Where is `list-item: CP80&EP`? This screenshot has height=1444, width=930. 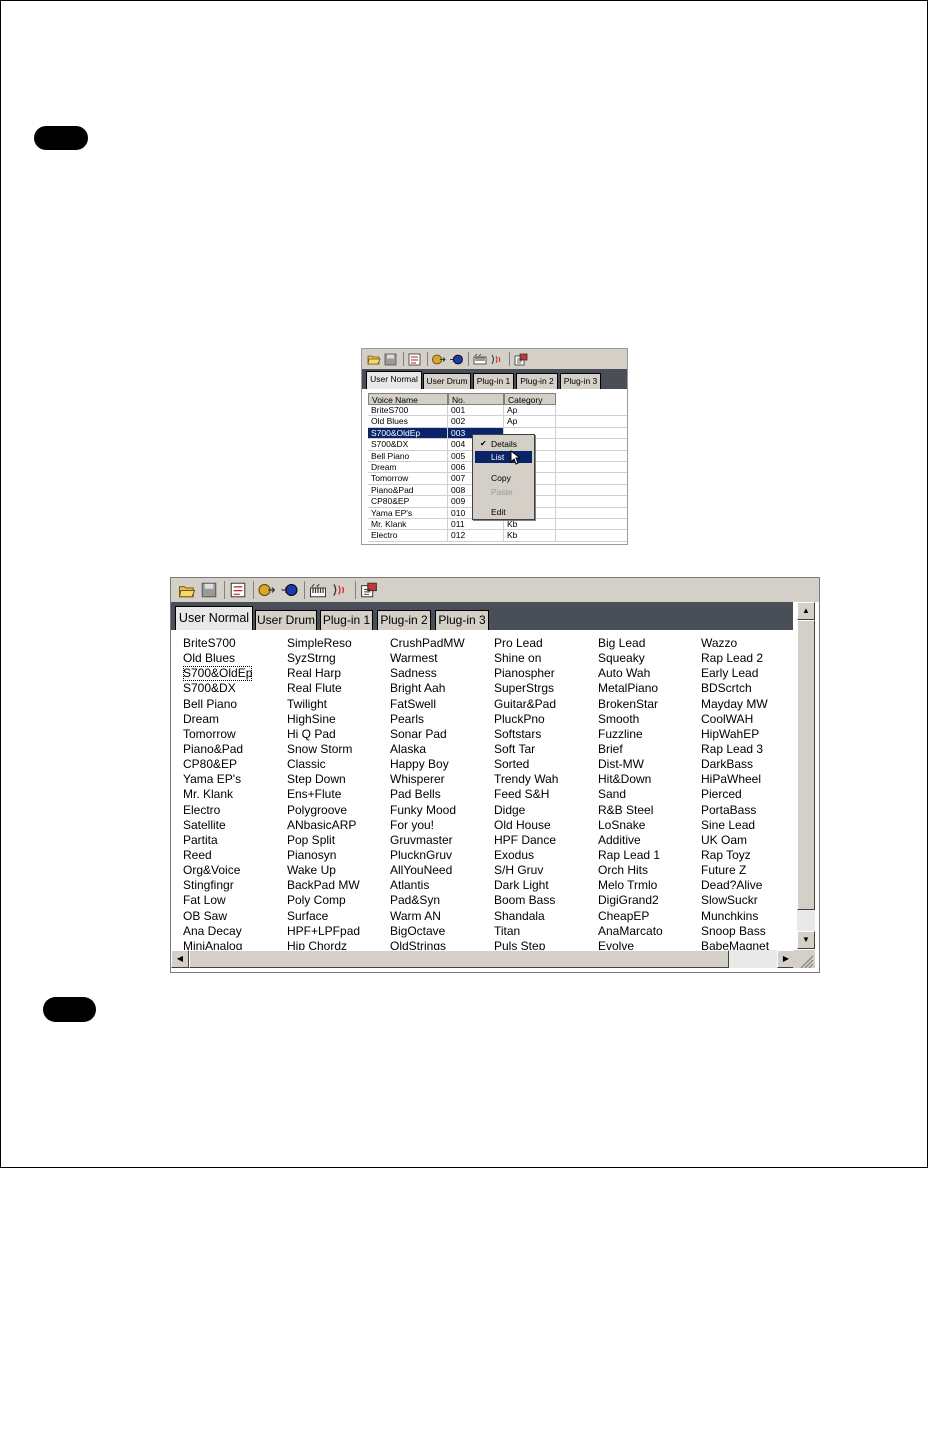
list-item: CP80&EP is located at coordinates (217, 764).